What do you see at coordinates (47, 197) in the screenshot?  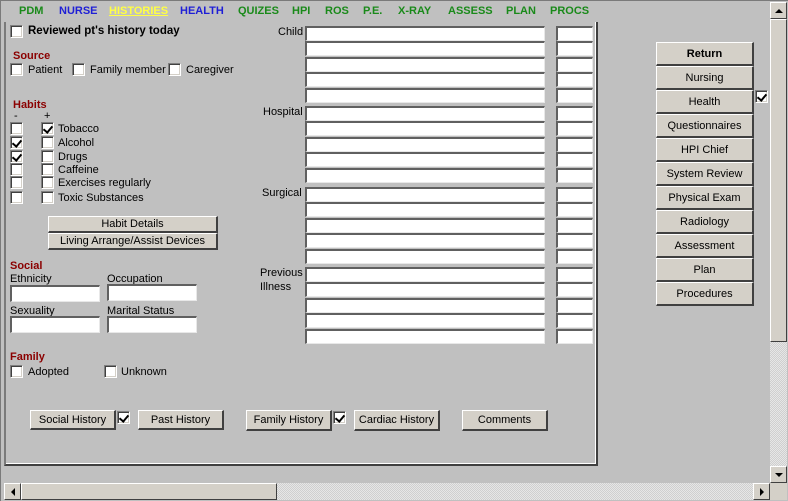 I see `habit-toxic-plus-checkbox` at bounding box center [47, 197].